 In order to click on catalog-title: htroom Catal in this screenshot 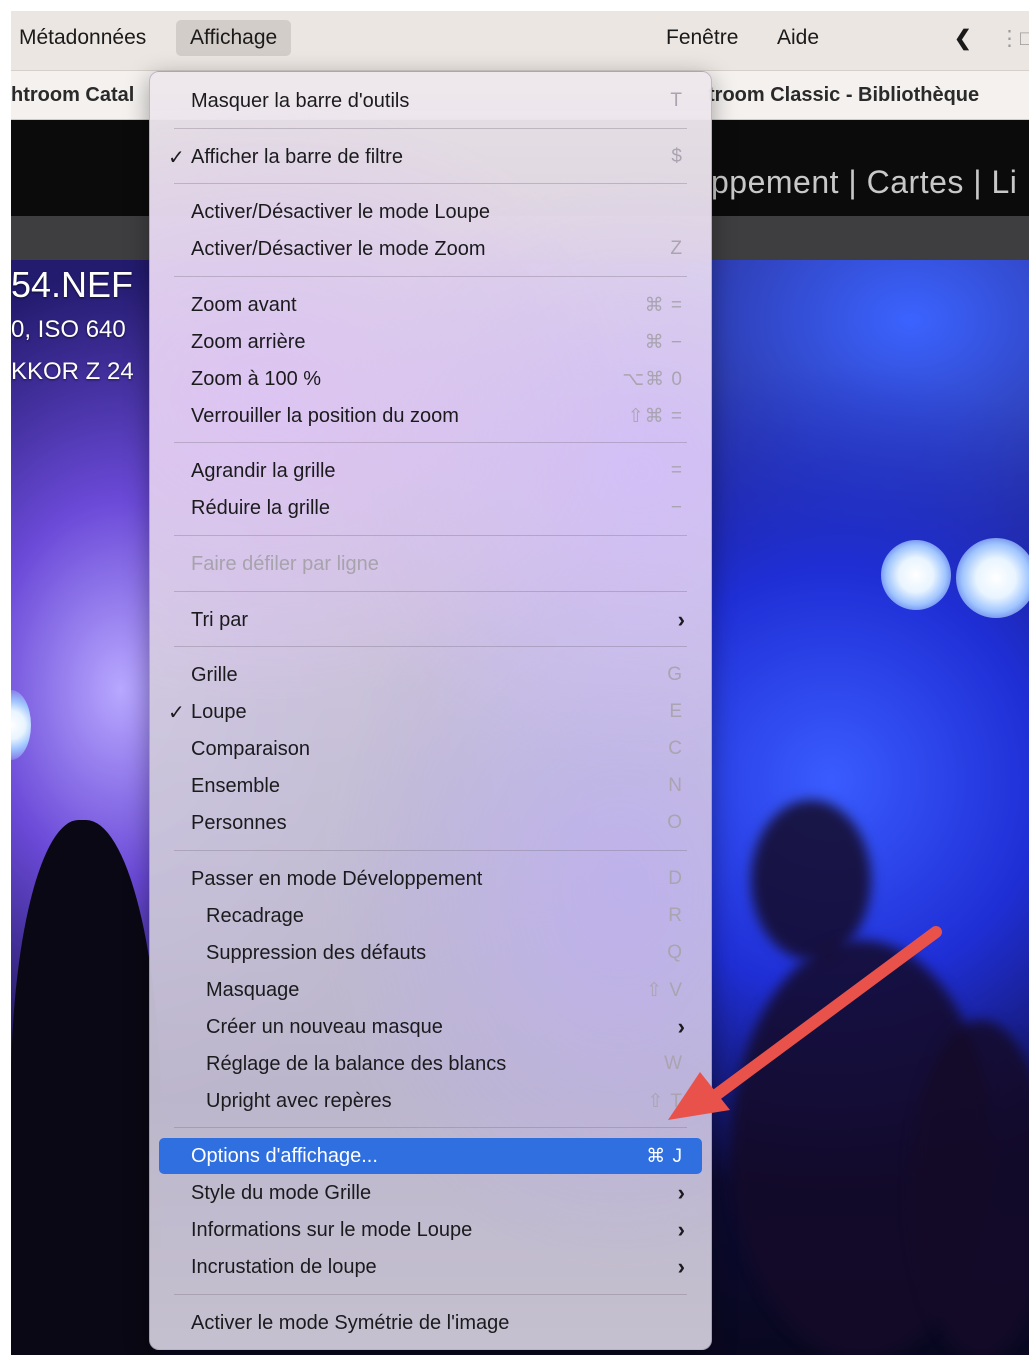, I will do `click(73, 95)`.